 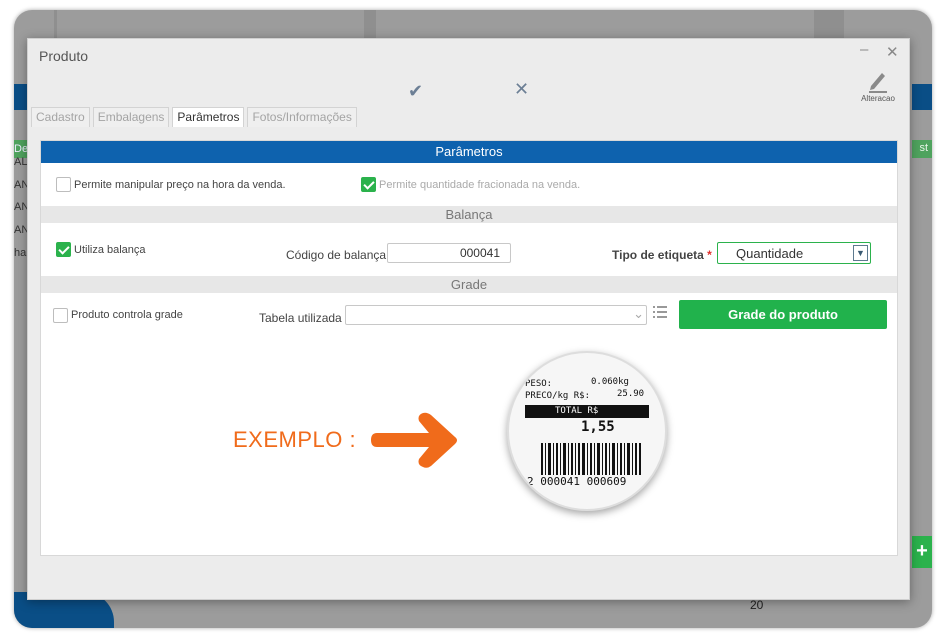 What do you see at coordinates (63, 184) in the screenshot?
I see `permite-manipular-preco-checkbox` at bounding box center [63, 184].